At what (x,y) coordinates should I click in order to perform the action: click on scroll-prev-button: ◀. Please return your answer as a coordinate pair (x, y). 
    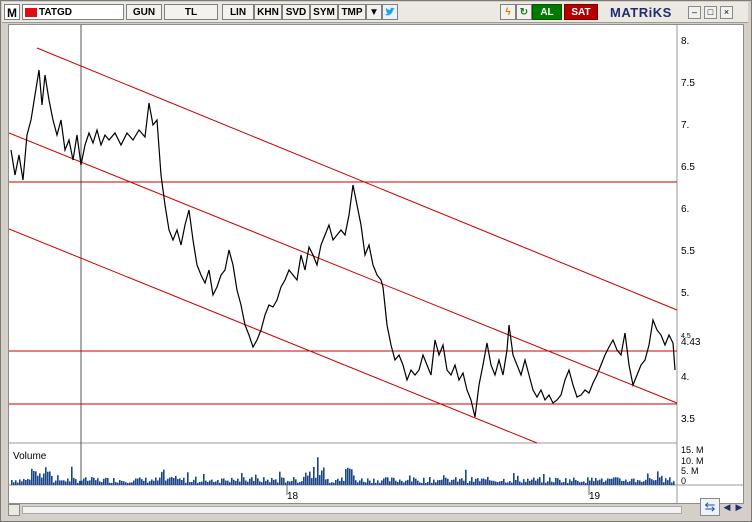
    Looking at the image, I should click on (727, 507).